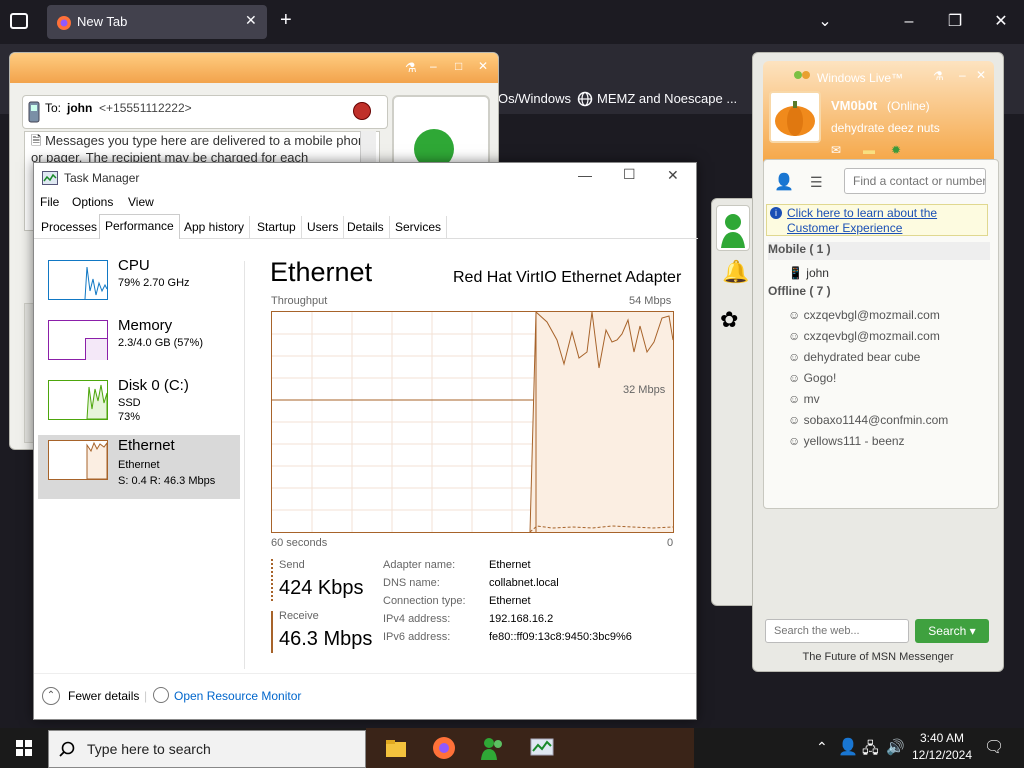  What do you see at coordinates (49, 202) in the screenshot?
I see `menu-file: File` at bounding box center [49, 202].